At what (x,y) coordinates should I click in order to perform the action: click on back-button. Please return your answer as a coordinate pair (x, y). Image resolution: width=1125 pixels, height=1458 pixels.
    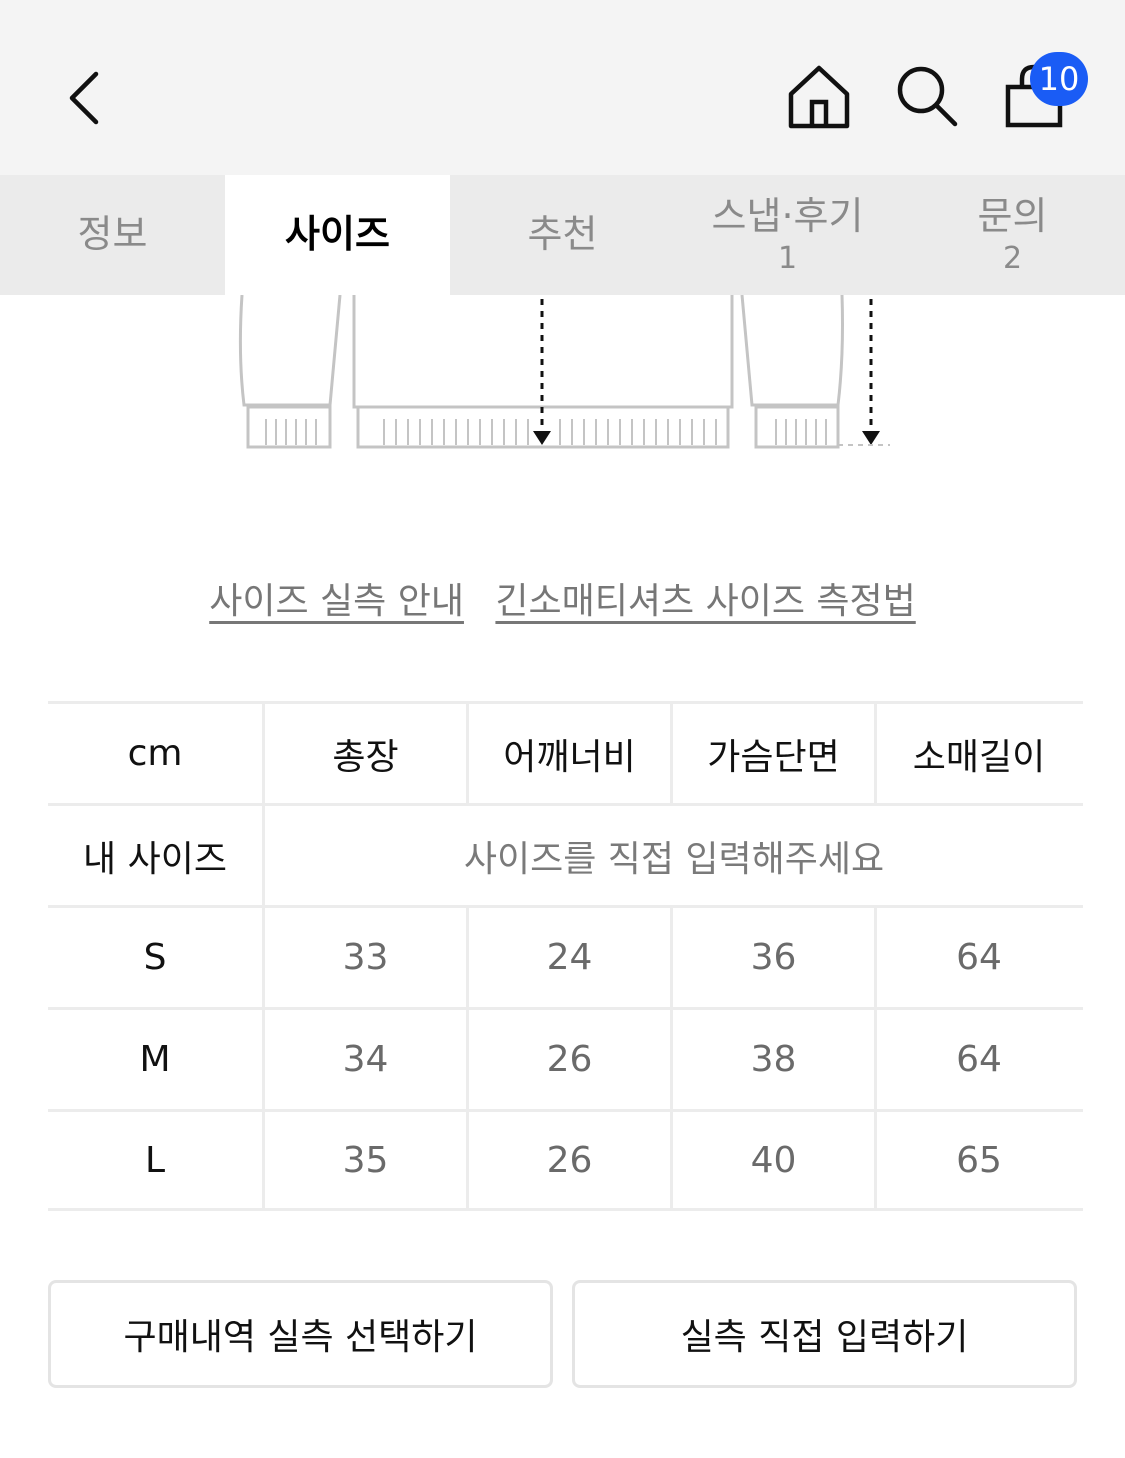
    Looking at the image, I should click on (90, 97).